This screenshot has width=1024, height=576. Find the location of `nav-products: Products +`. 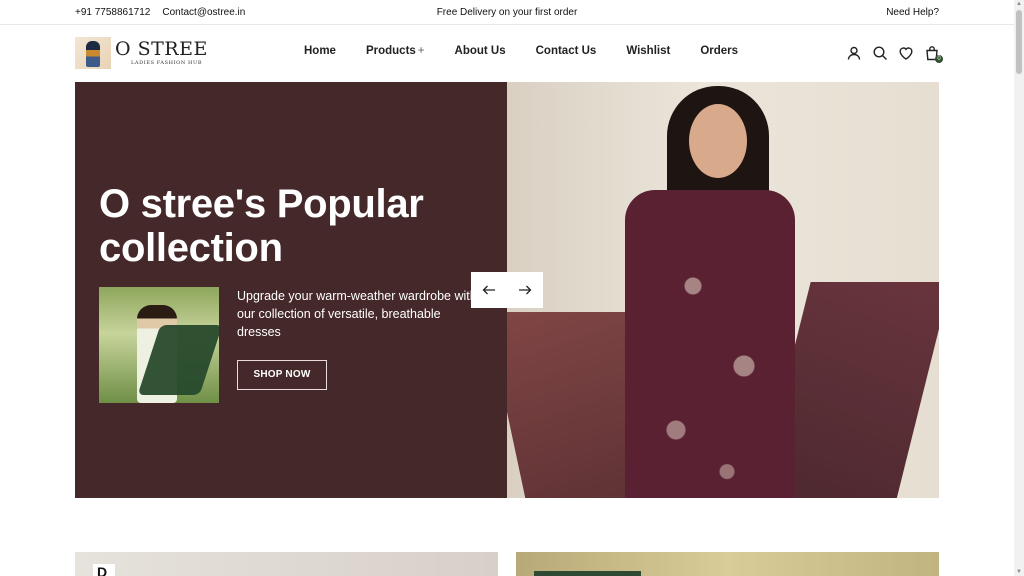

nav-products: Products + is located at coordinates (395, 51).